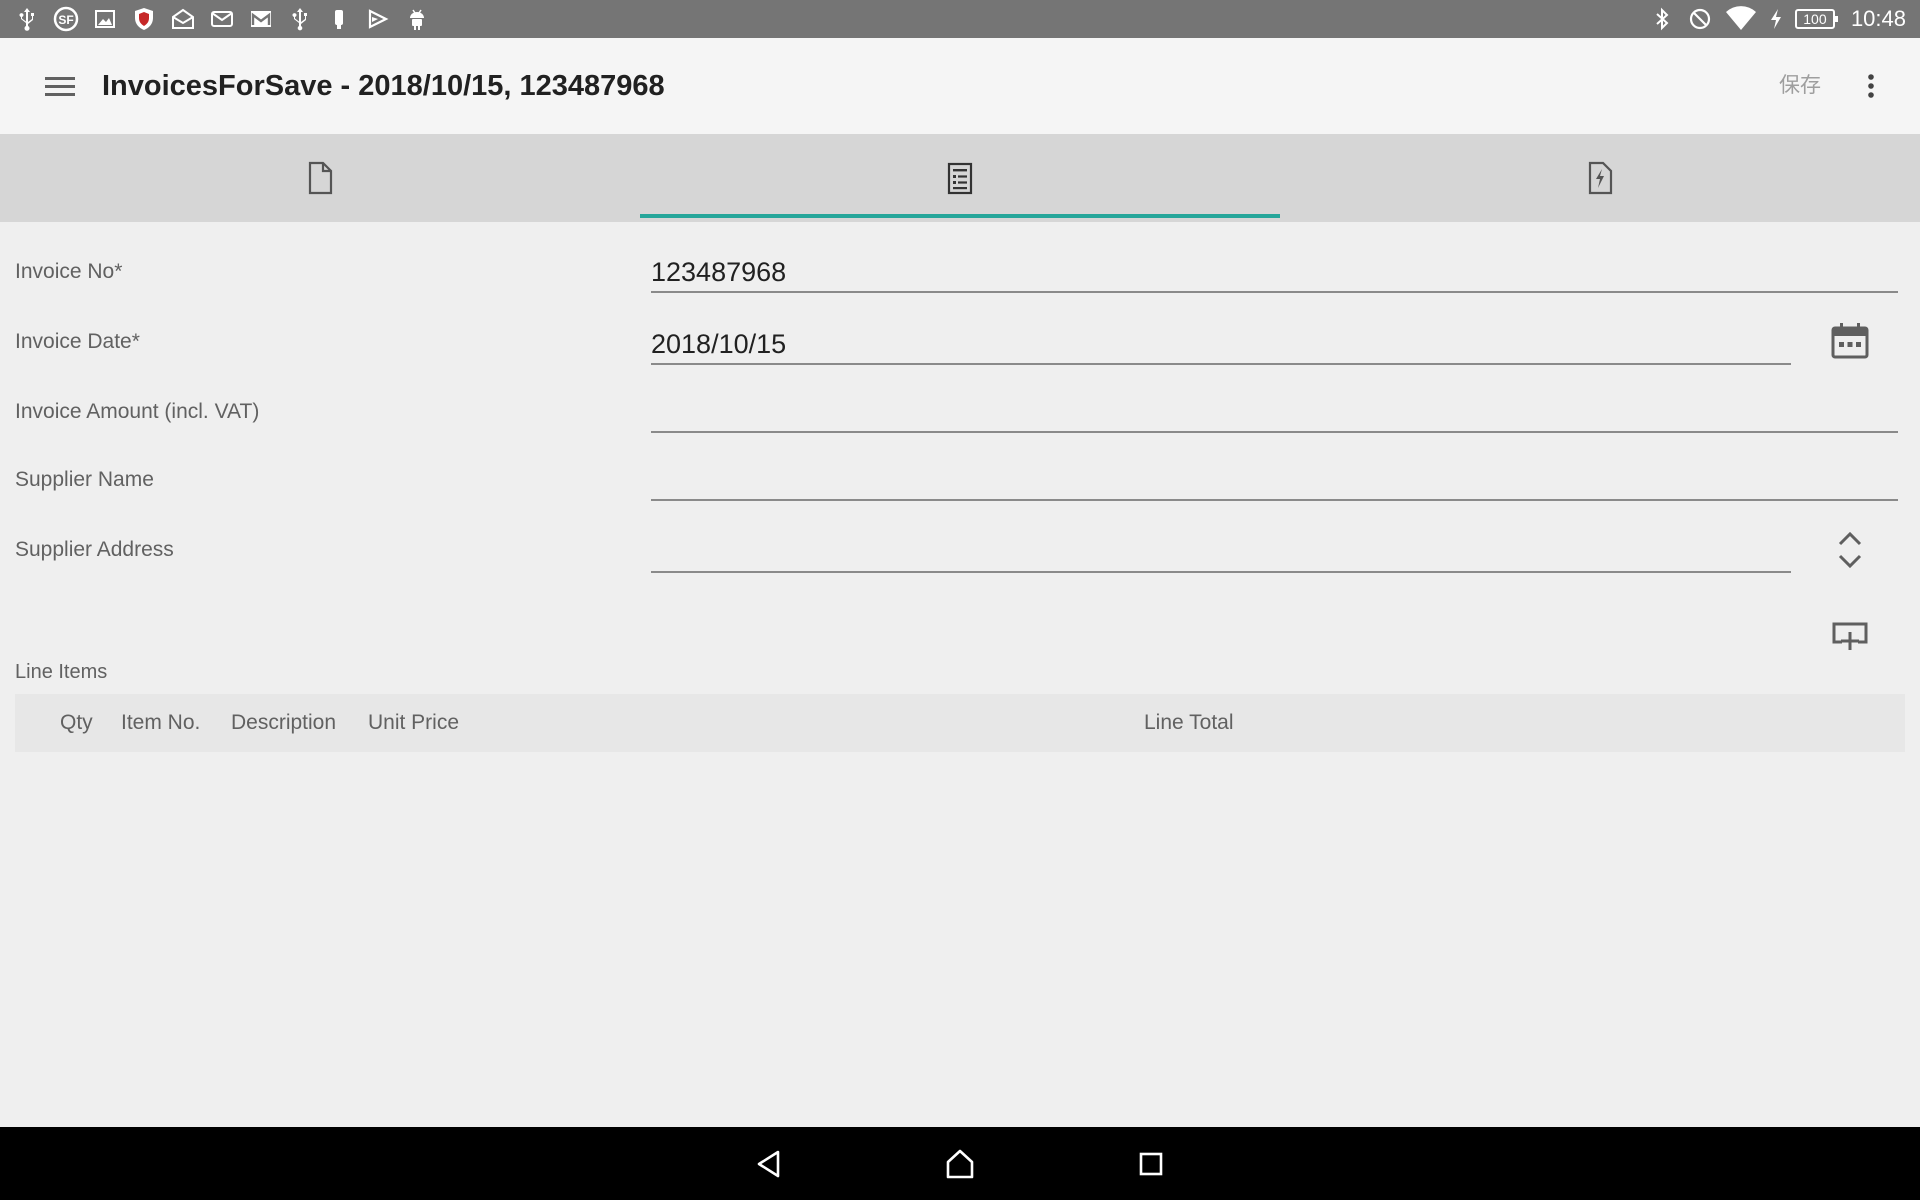 This screenshot has height=1200, width=1920. I want to click on navigation-bar, so click(960, 1163).